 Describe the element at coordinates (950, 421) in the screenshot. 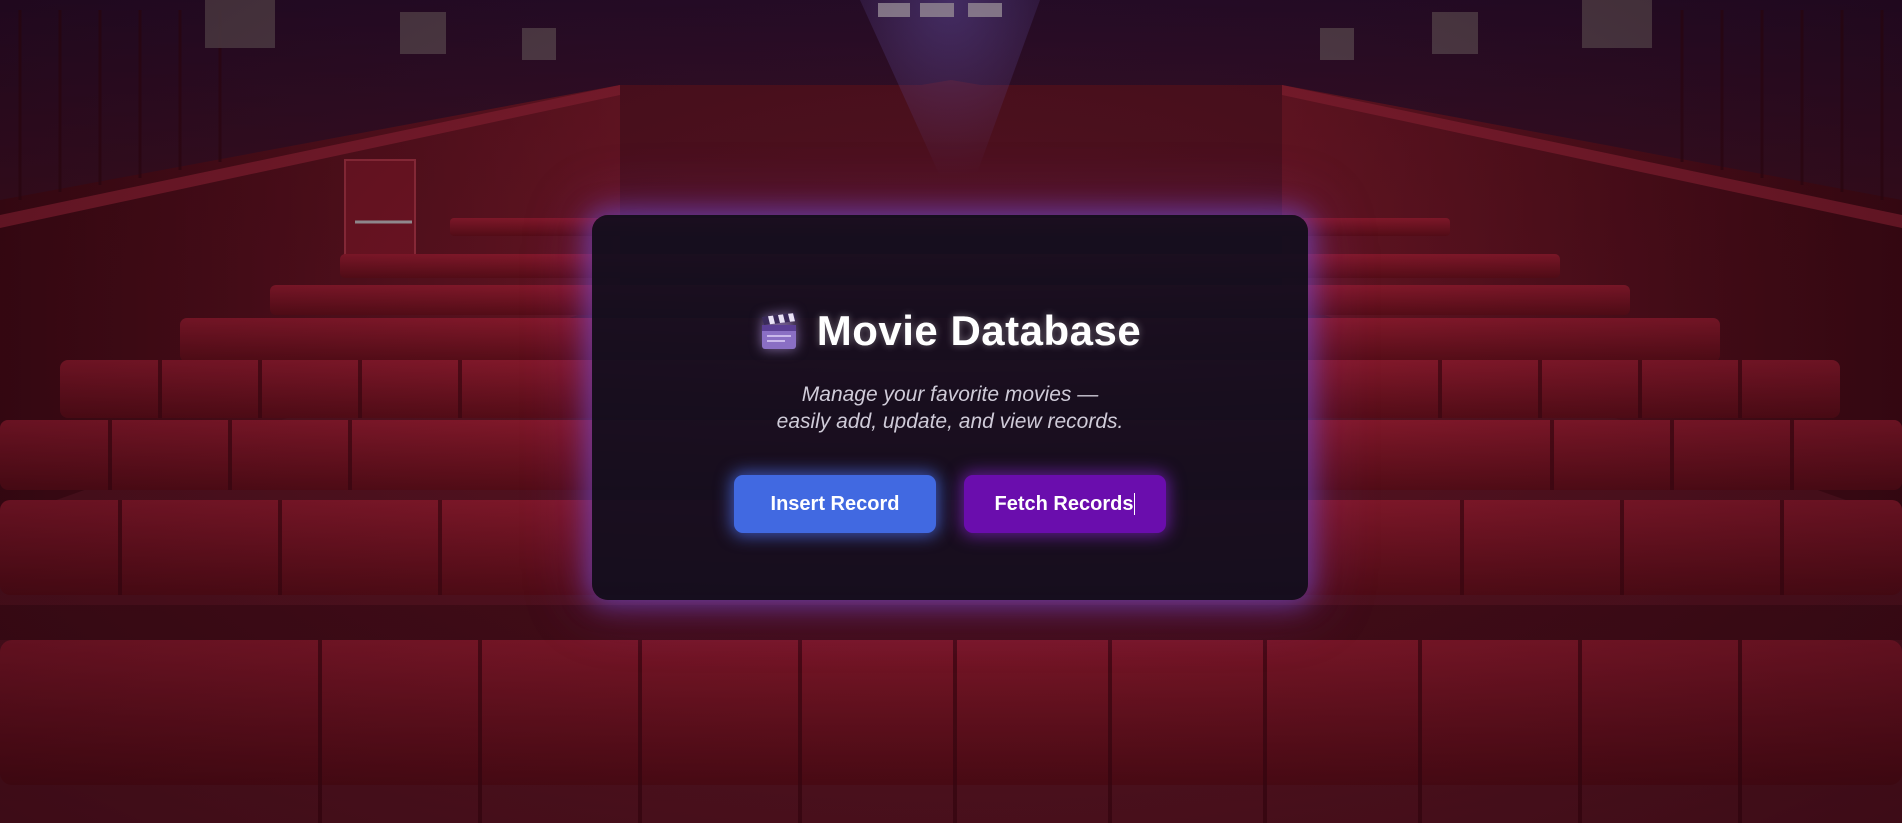

I see `subtitle-line-2: easily add, update, and view records.` at that location.